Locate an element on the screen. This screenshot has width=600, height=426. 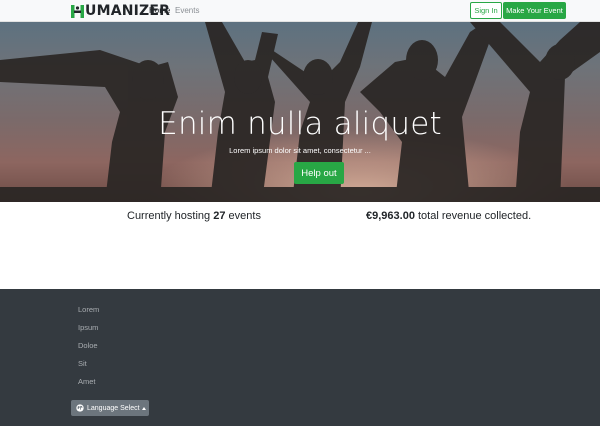
nav-events-link: Events is located at coordinates (187, 11).